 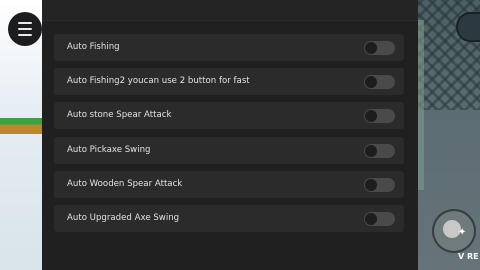 What do you see at coordinates (468, 256) in the screenshot?
I see `recorder-watermark: V RE` at bounding box center [468, 256].